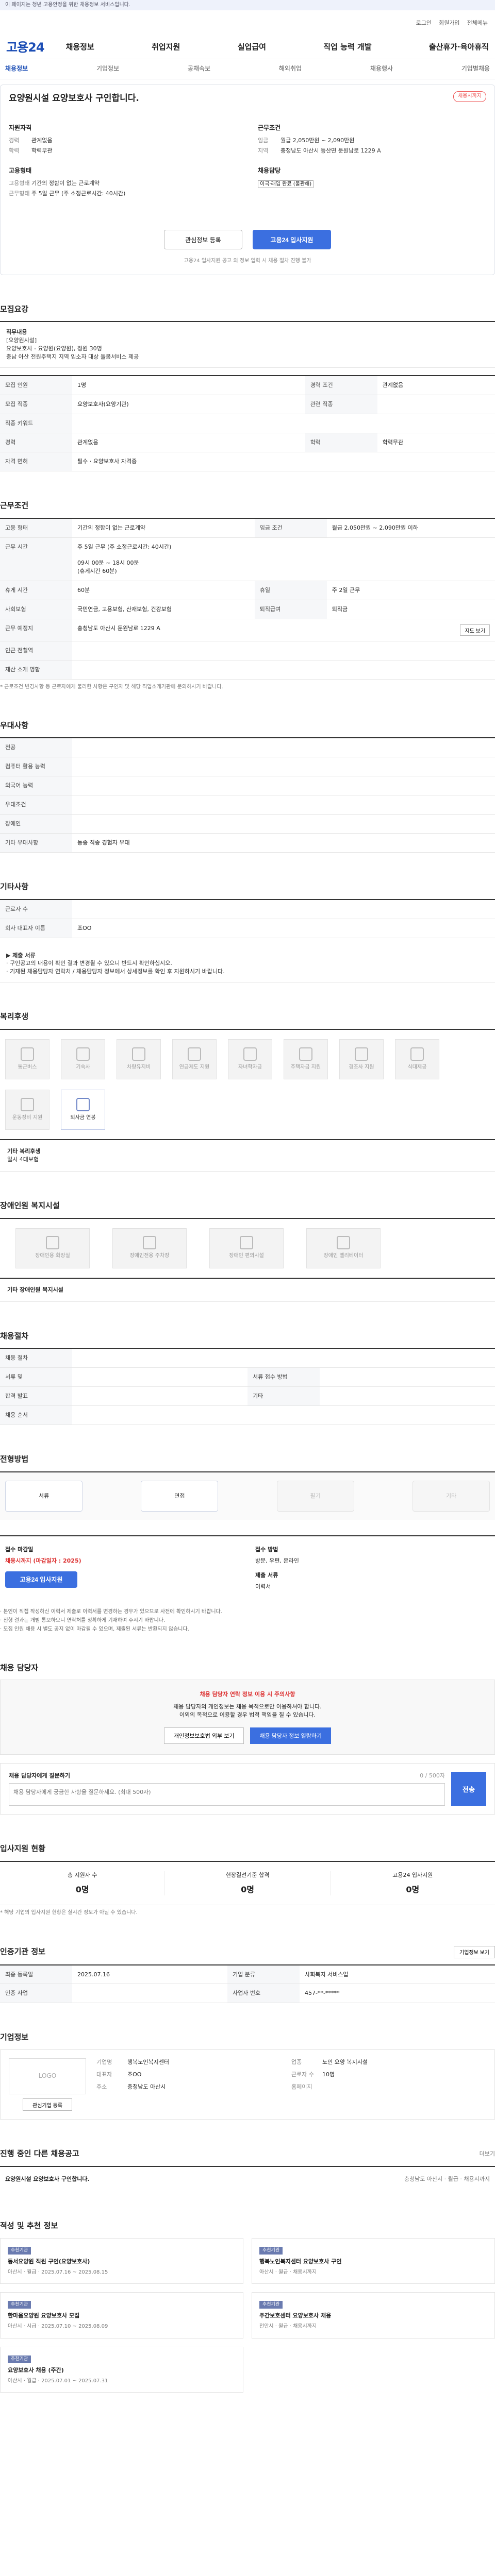  What do you see at coordinates (459, 47) in the screenshot?
I see `gnb-item: 출산휴가·육아휴직` at bounding box center [459, 47].